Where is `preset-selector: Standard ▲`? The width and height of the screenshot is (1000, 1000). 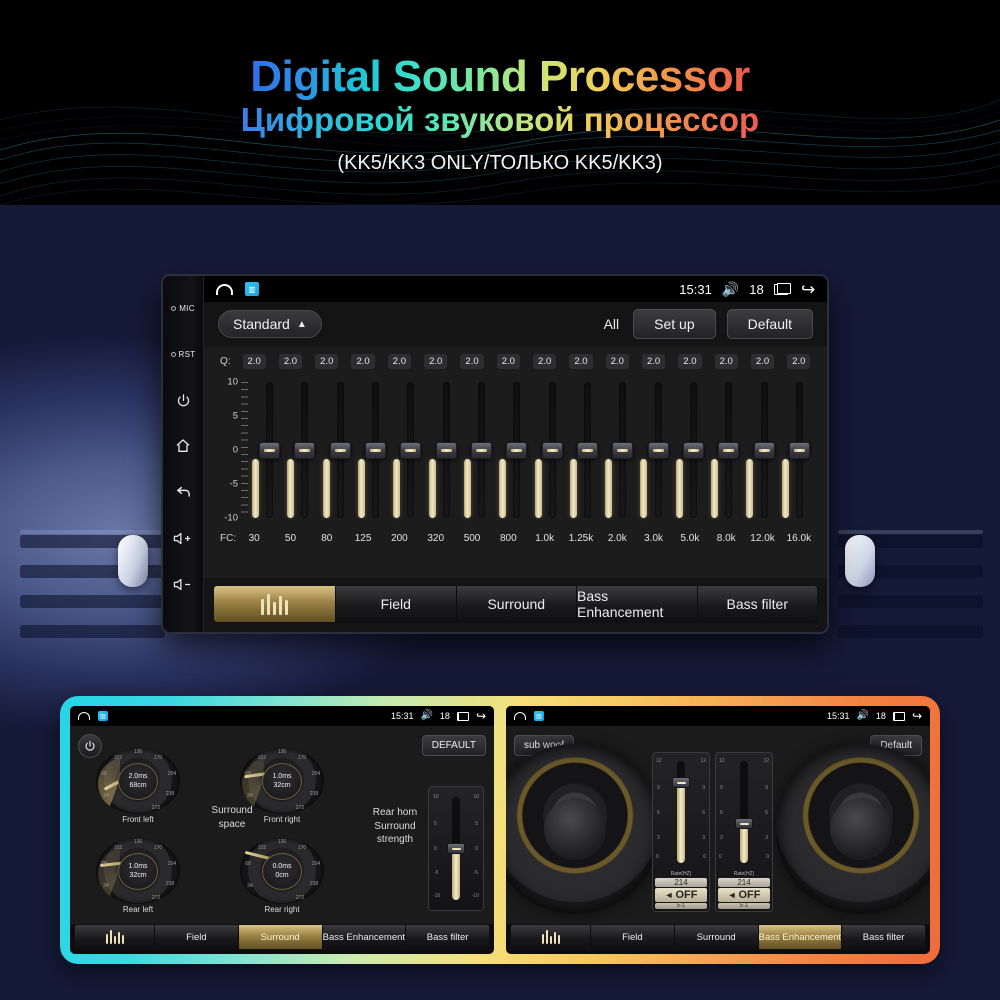
preset-selector: Standard ▲ is located at coordinates (270, 324).